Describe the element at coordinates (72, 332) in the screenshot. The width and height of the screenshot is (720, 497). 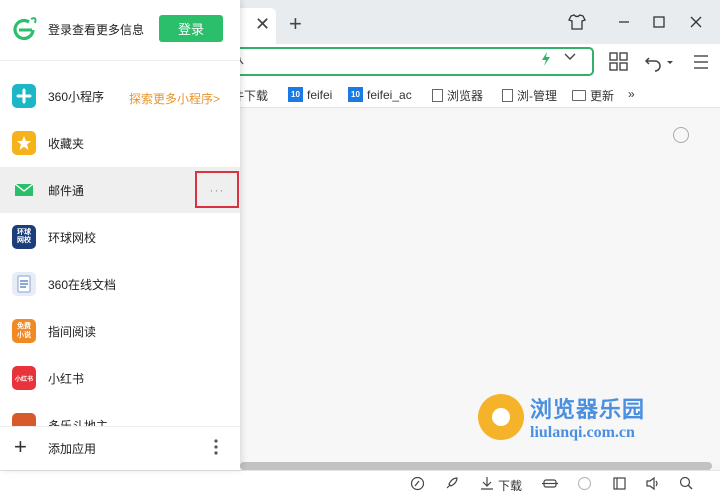
I see `app-label: 指间阅读` at that location.